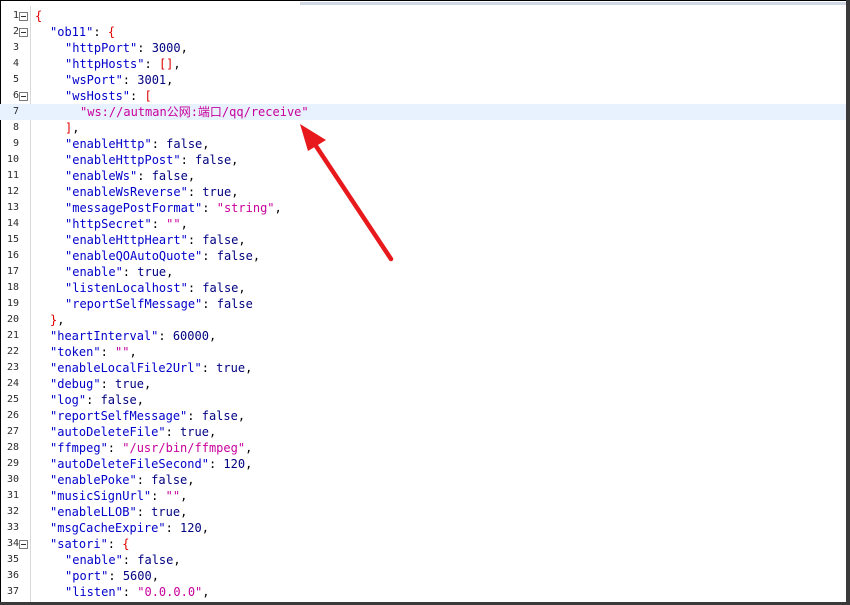 This screenshot has width=850, height=605. Describe the element at coordinates (12, 303) in the screenshot. I see `line-number: 19` at that location.